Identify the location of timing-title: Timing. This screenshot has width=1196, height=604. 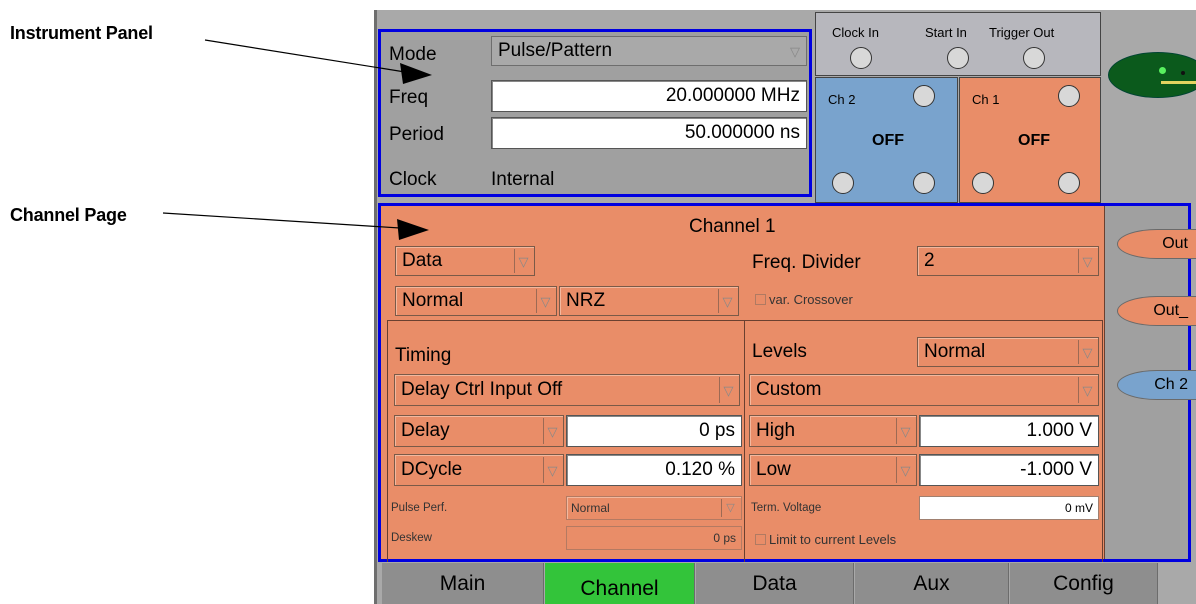
(423, 355).